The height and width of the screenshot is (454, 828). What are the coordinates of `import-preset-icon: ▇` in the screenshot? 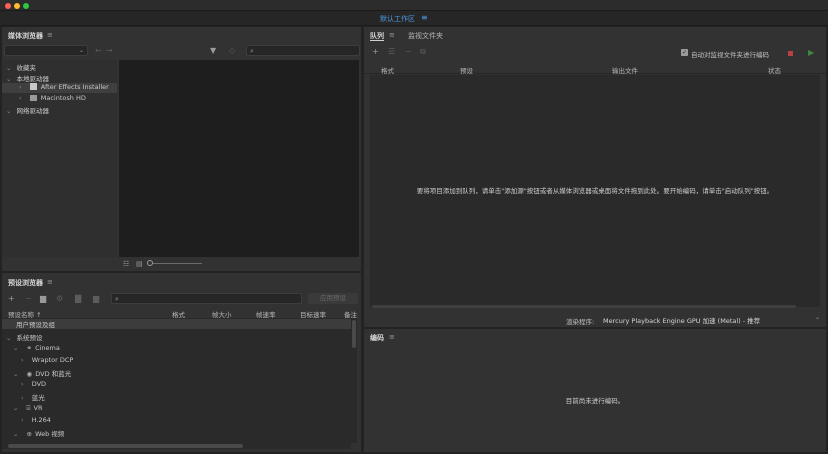 It's located at (78, 299).